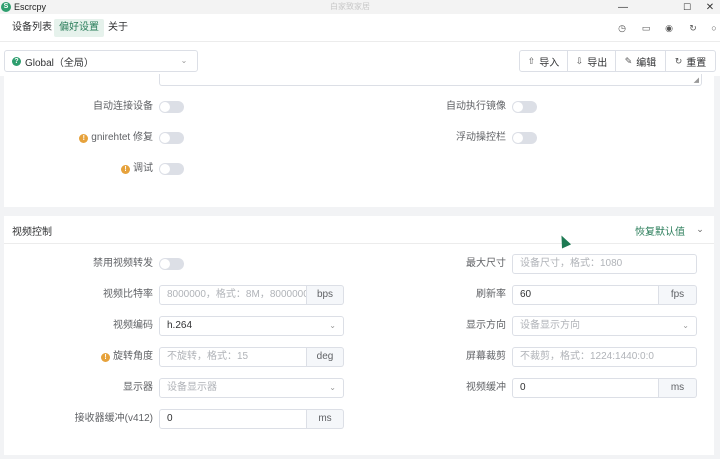 The height and width of the screenshot is (459, 720). I want to click on gnirehtet-fix-label: ! gnirehtet 修复, so click(98, 138).